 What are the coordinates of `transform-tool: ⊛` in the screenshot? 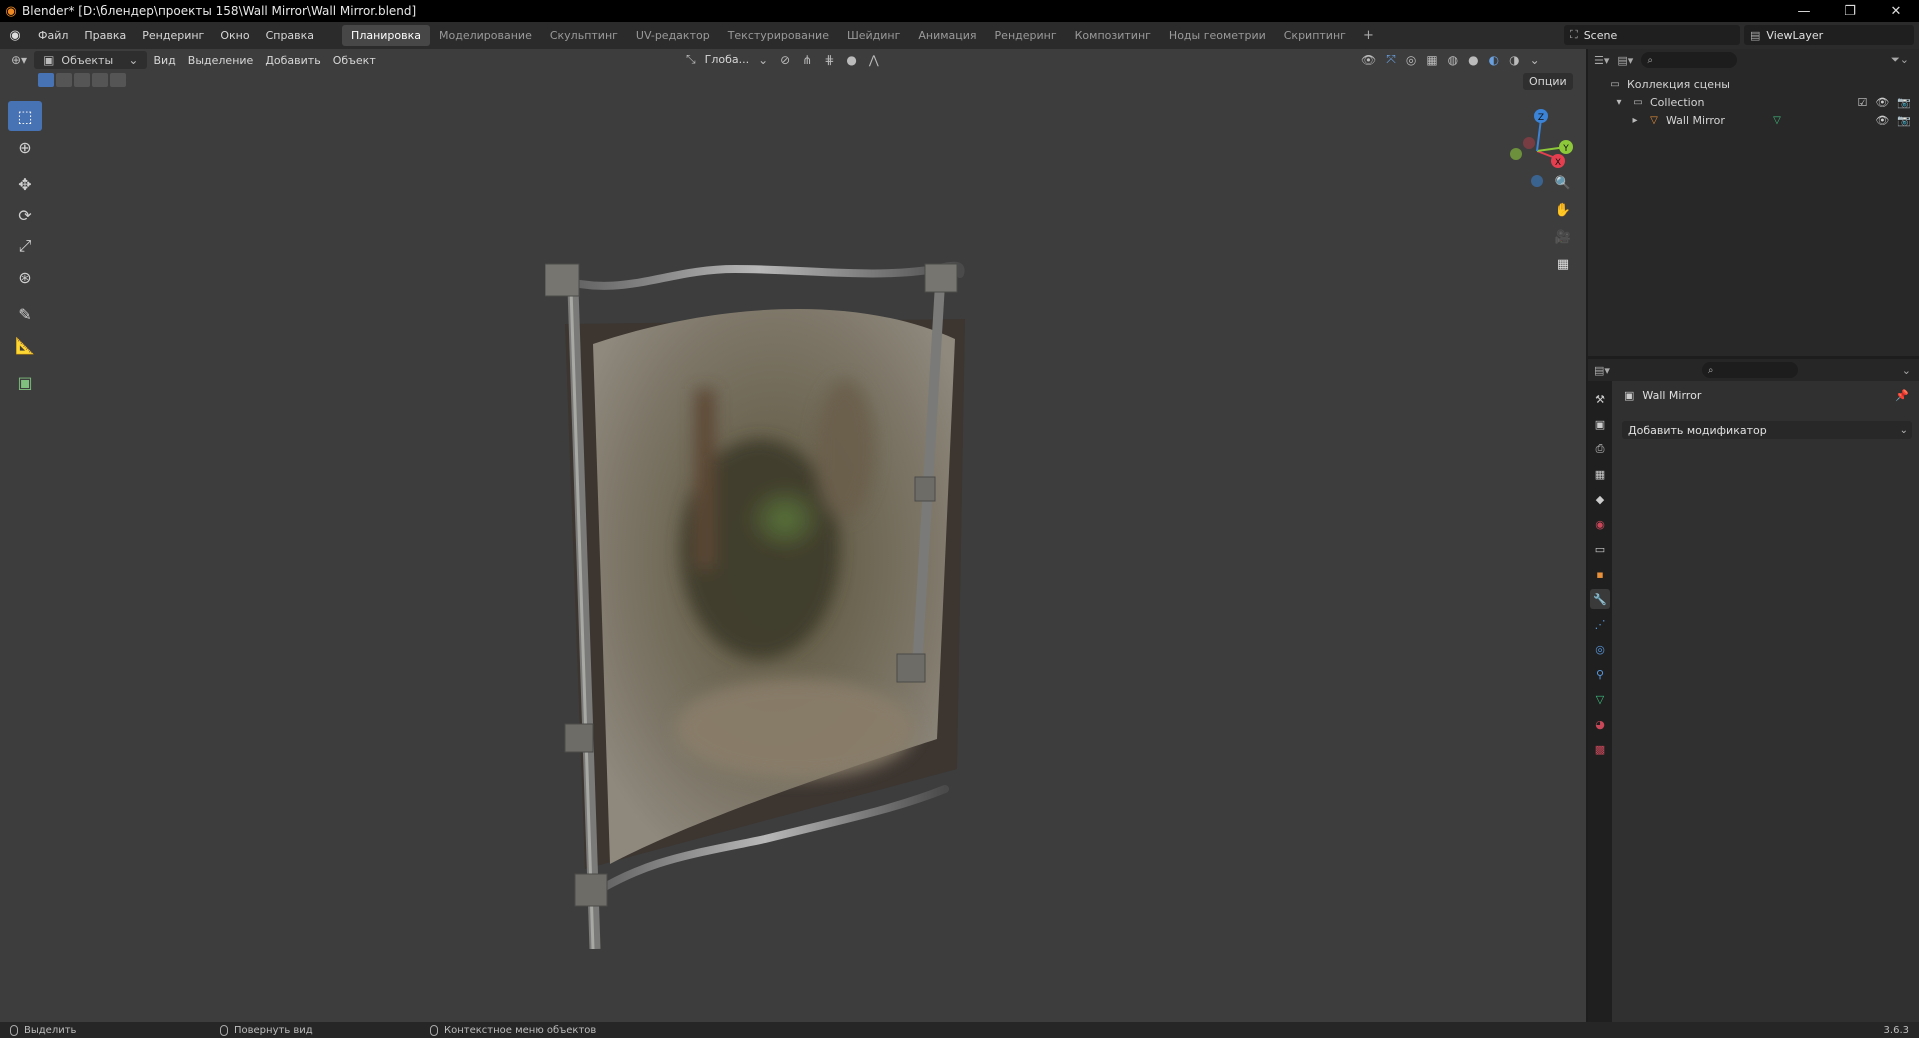 It's located at (25, 277).